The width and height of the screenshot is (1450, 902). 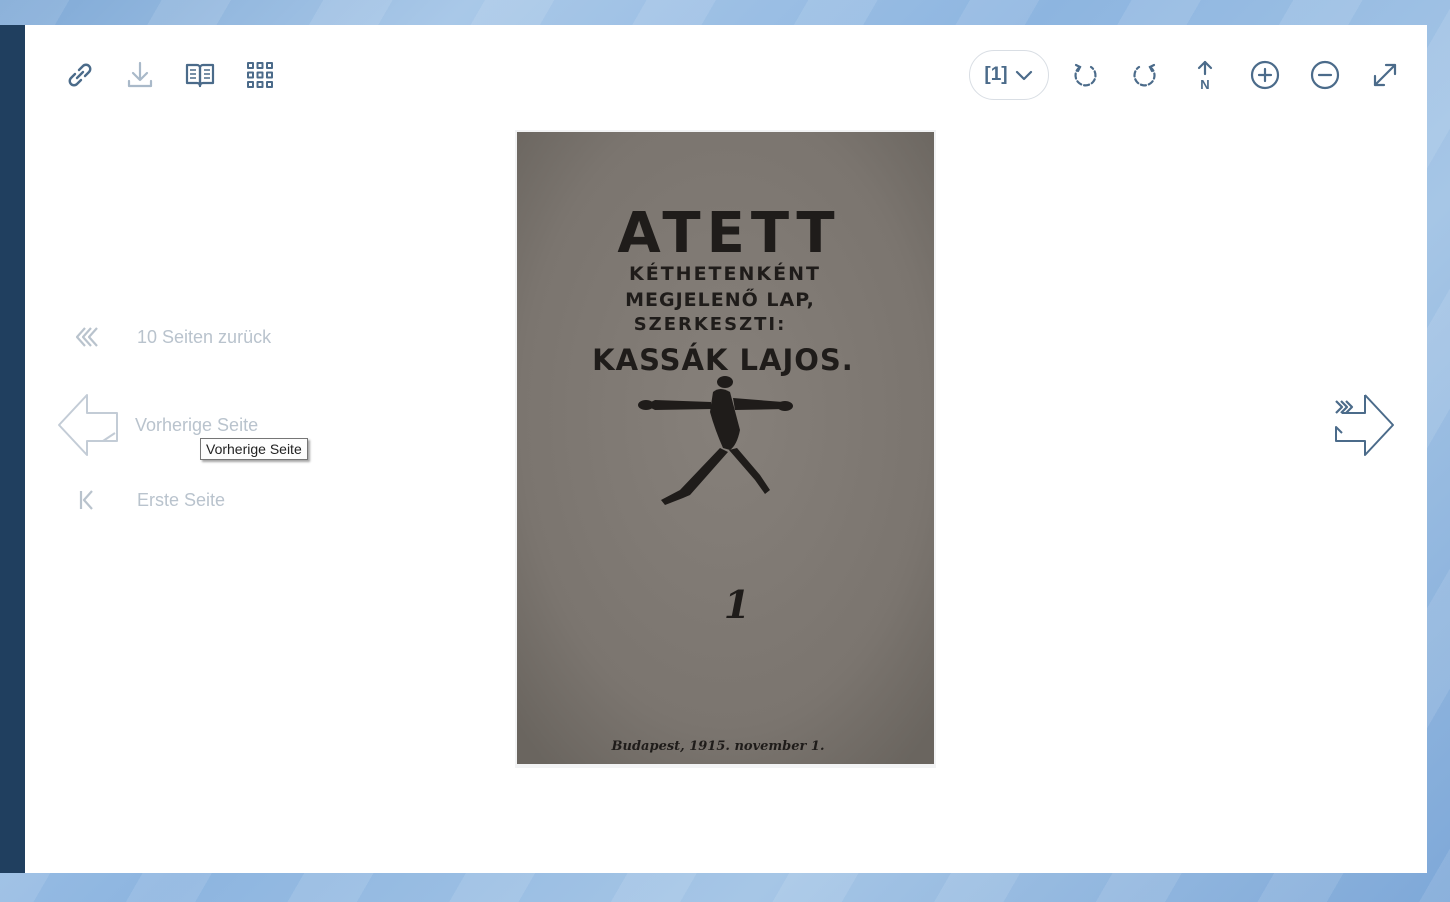 I want to click on tooltip: Vorherige Seite, so click(x=254, y=449).